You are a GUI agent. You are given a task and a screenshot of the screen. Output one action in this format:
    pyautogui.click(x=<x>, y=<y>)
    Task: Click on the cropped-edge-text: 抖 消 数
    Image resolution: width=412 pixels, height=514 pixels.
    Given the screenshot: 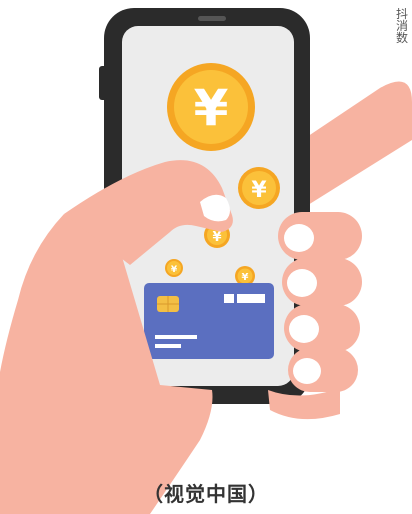 What is the action you would take?
    pyautogui.click(x=402, y=26)
    